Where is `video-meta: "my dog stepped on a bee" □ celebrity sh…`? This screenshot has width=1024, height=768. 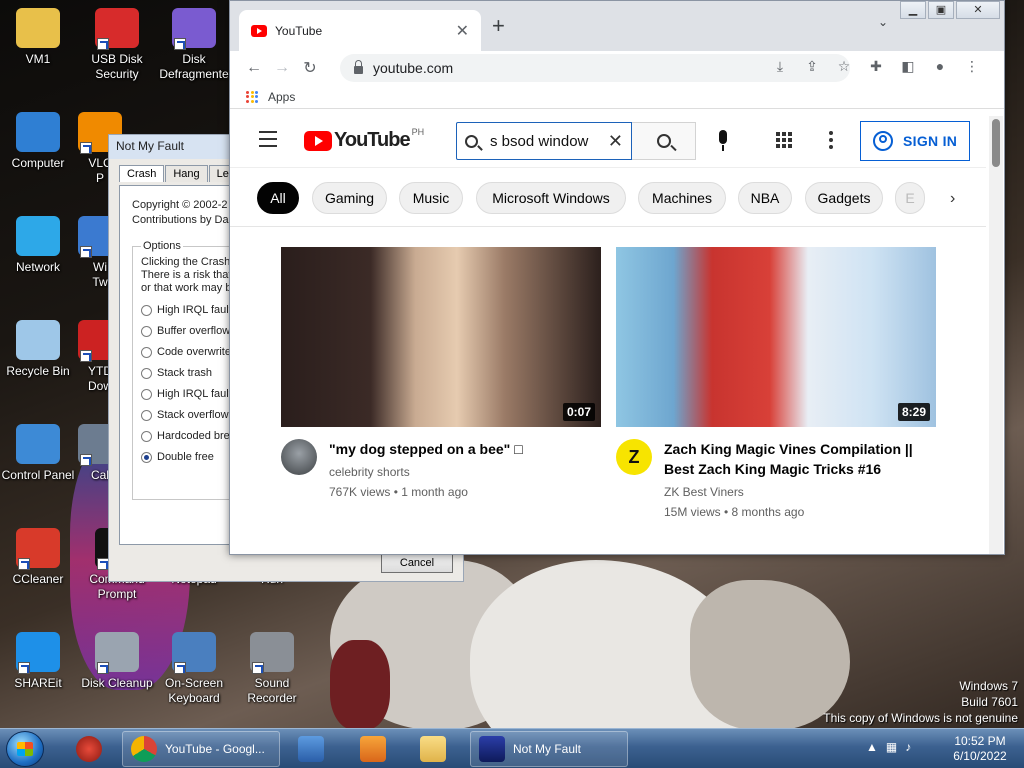
video-meta: "my dog stepped on a bee" □ celebrity sh… is located at coordinates (441, 469).